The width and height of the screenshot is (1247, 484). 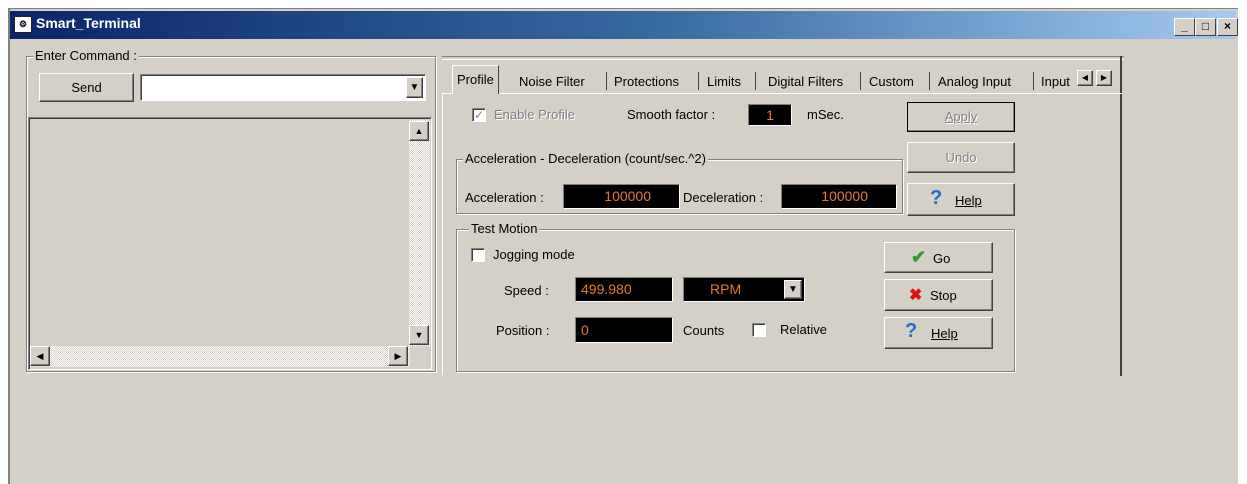 What do you see at coordinates (919, 257) in the screenshot?
I see `checkmark-icon: ✔` at bounding box center [919, 257].